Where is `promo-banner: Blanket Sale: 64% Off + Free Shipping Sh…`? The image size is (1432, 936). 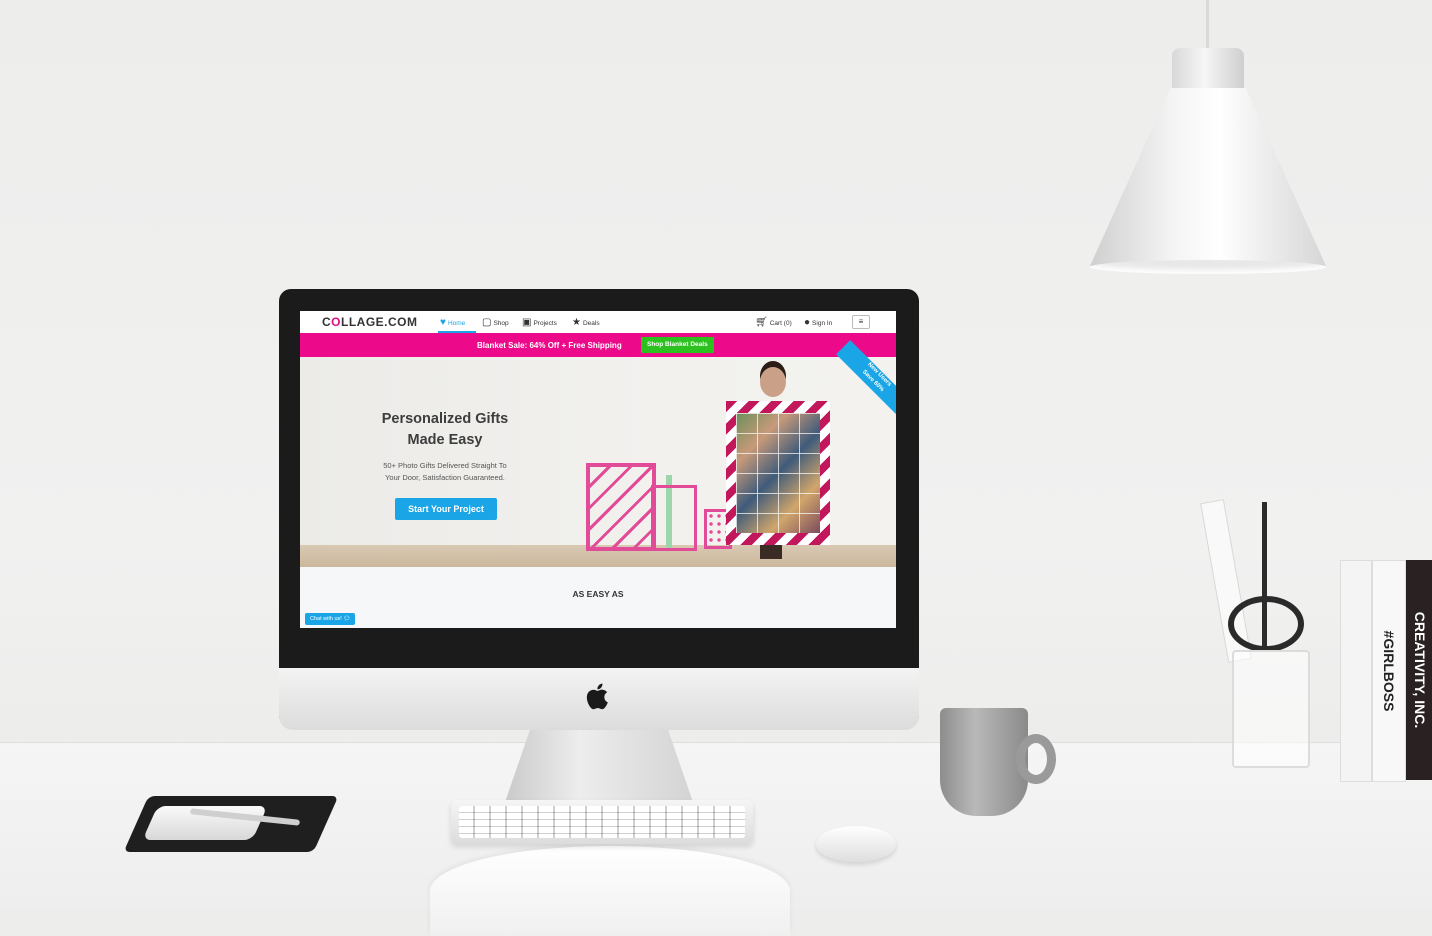
promo-banner: Blanket Sale: 64% Off + Free Shipping Sh… is located at coordinates (598, 345).